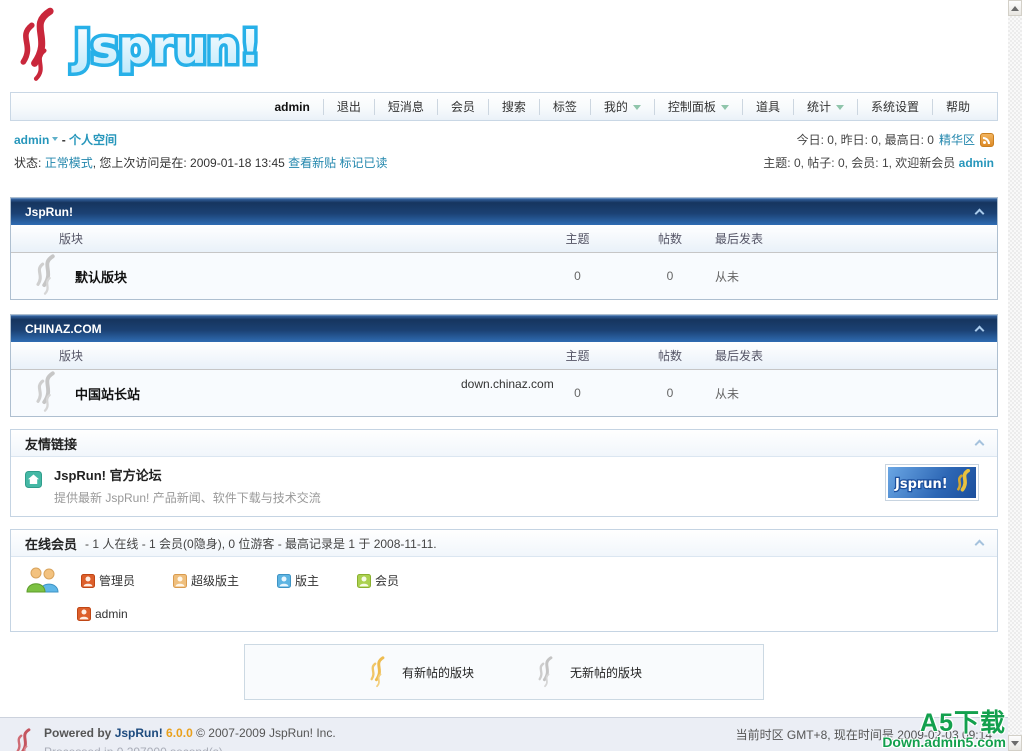 The height and width of the screenshot is (751, 1022). Describe the element at coordinates (577, 276) in the screenshot. I see `thread-count: 0` at that location.